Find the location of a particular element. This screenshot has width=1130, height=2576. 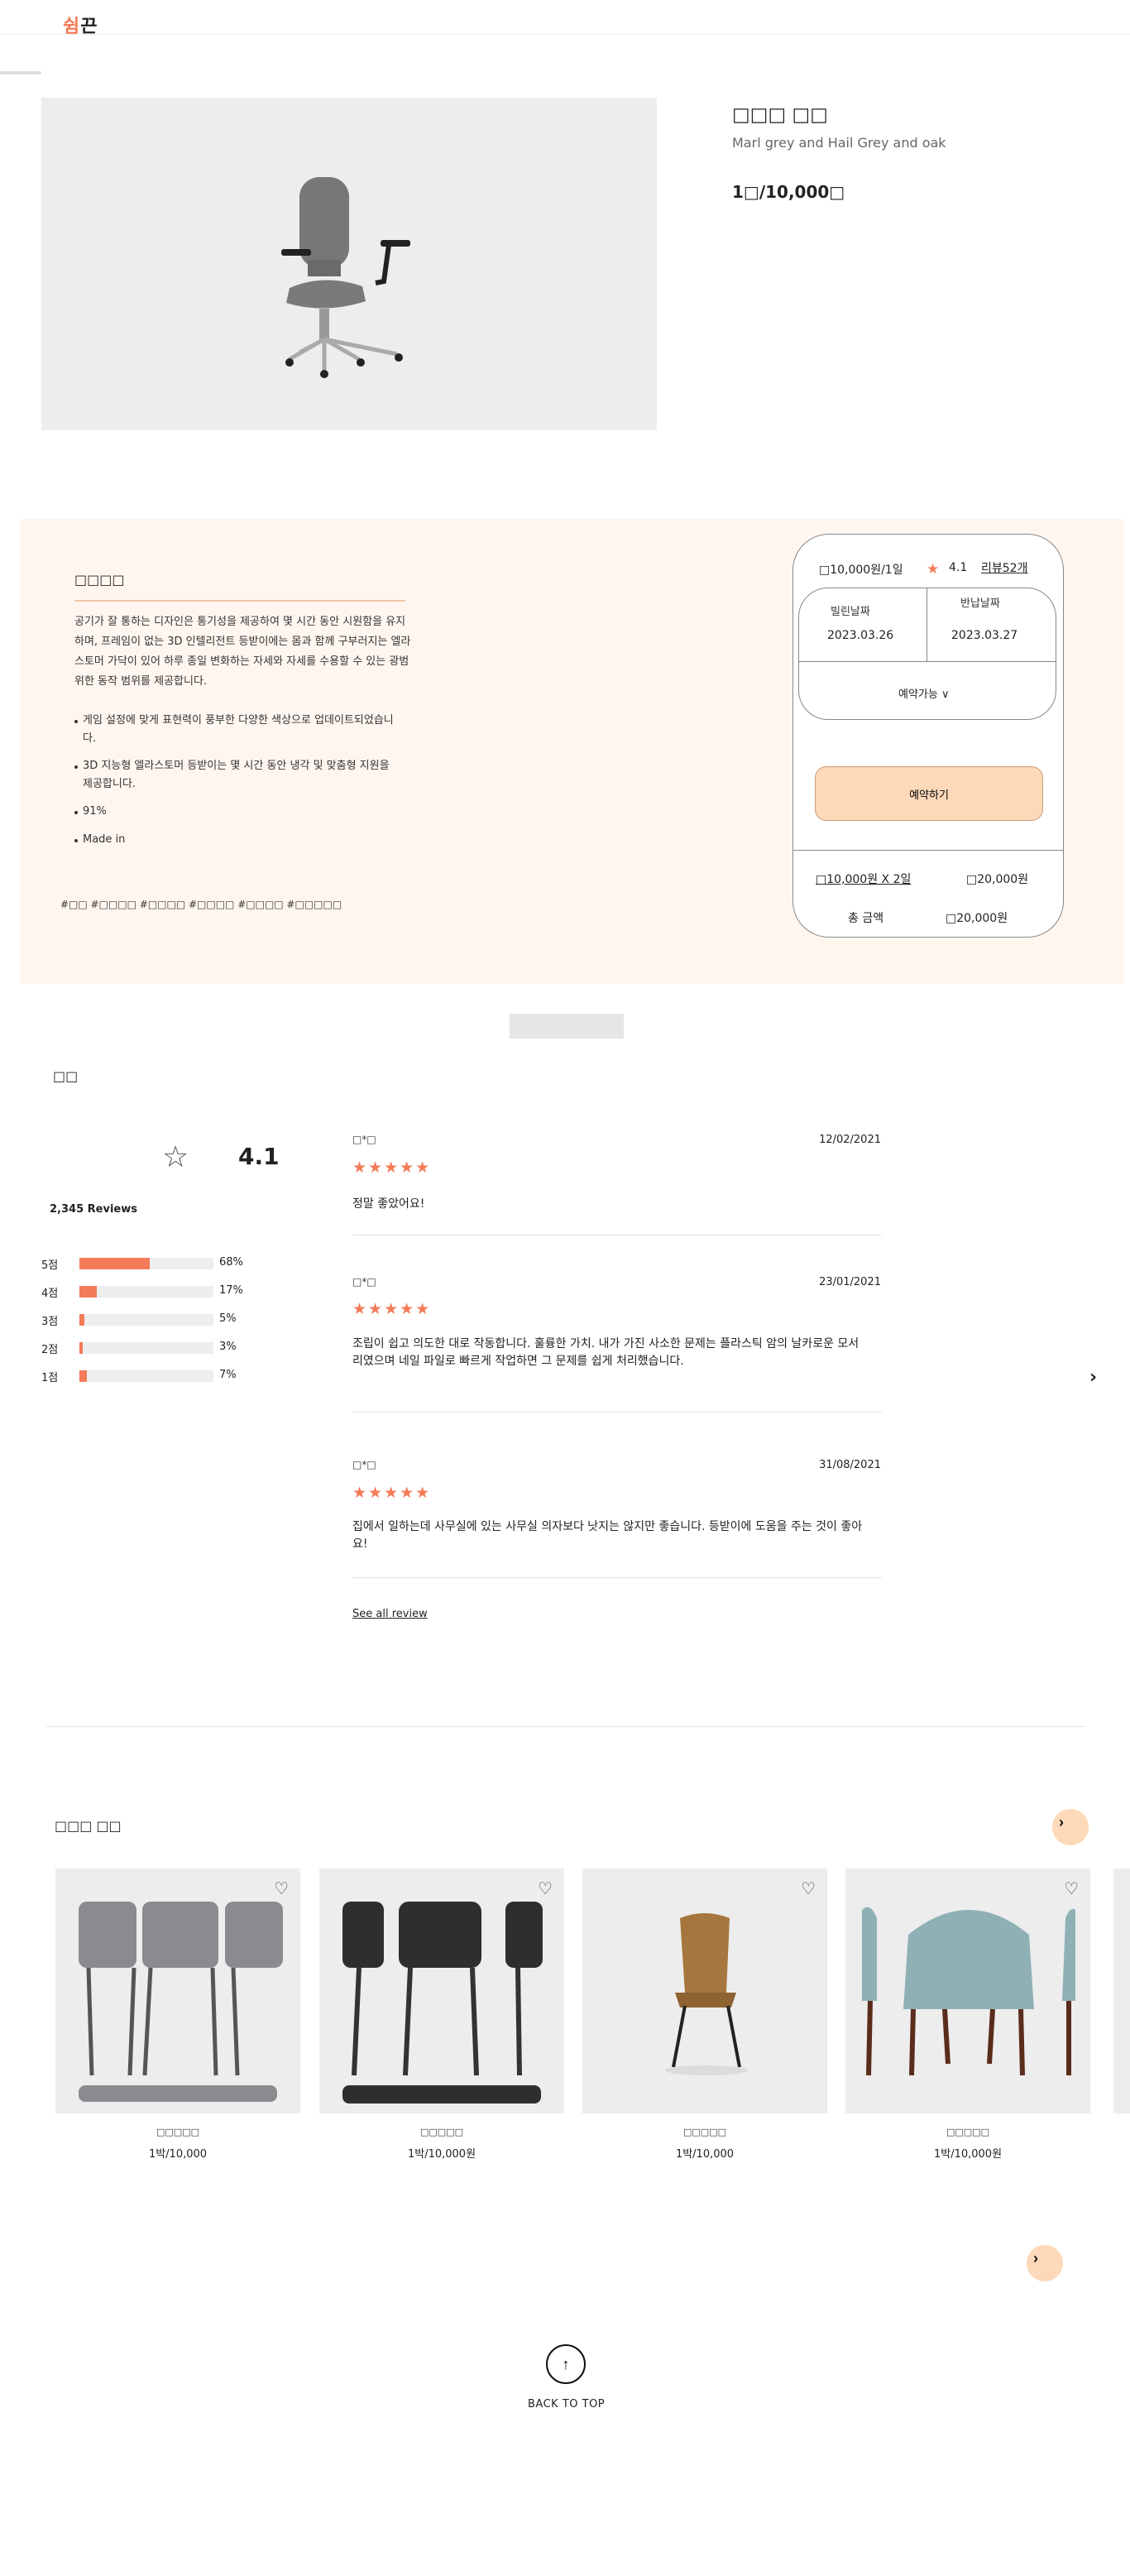

horizontal-scroll-indicator is located at coordinates (20, 73).